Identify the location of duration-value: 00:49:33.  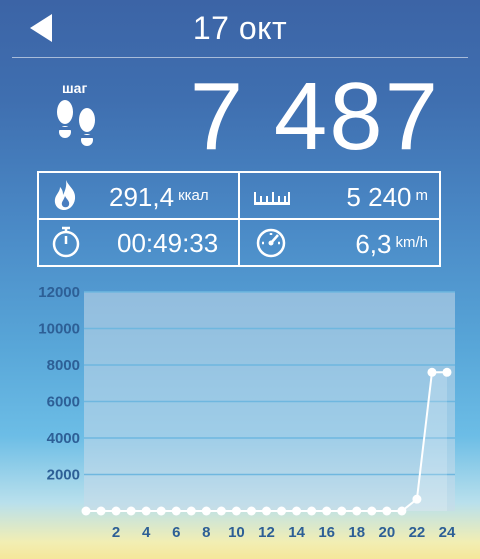
(168, 243).